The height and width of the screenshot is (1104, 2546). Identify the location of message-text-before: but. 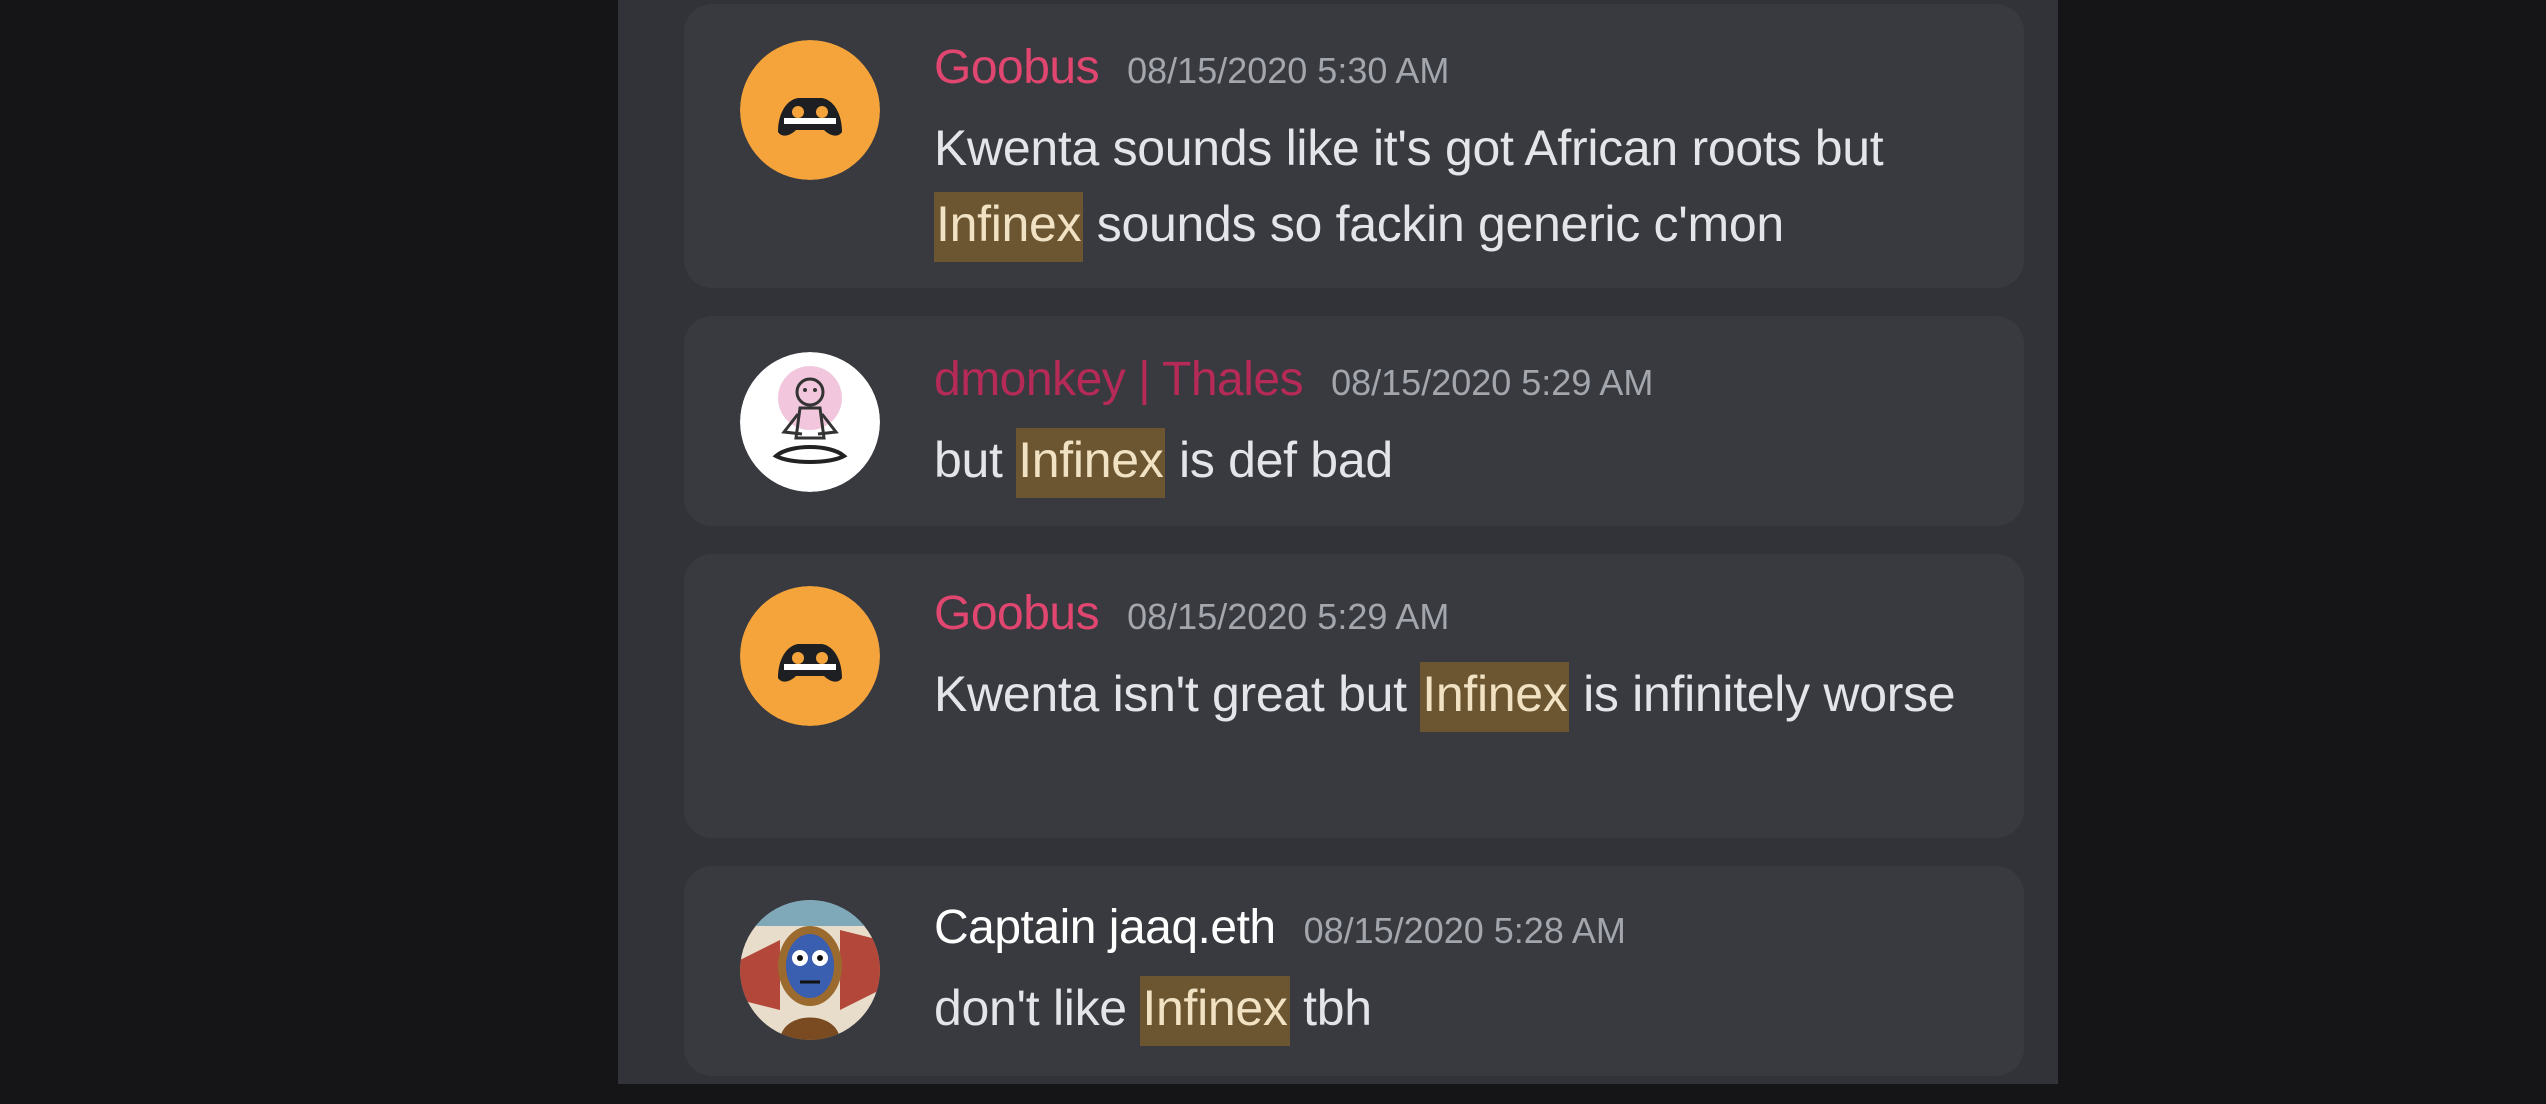
(975, 460).